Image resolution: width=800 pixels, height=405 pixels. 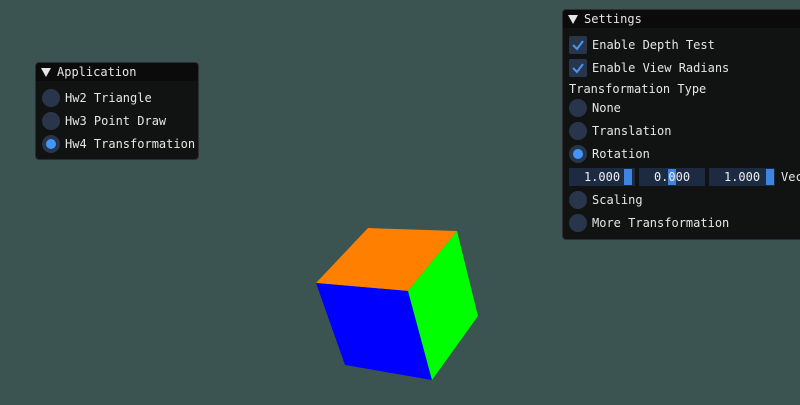 What do you see at coordinates (116, 121) in the screenshot?
I see `radio-label: Hw3 Point Draw` at bounding box center [116, 121].